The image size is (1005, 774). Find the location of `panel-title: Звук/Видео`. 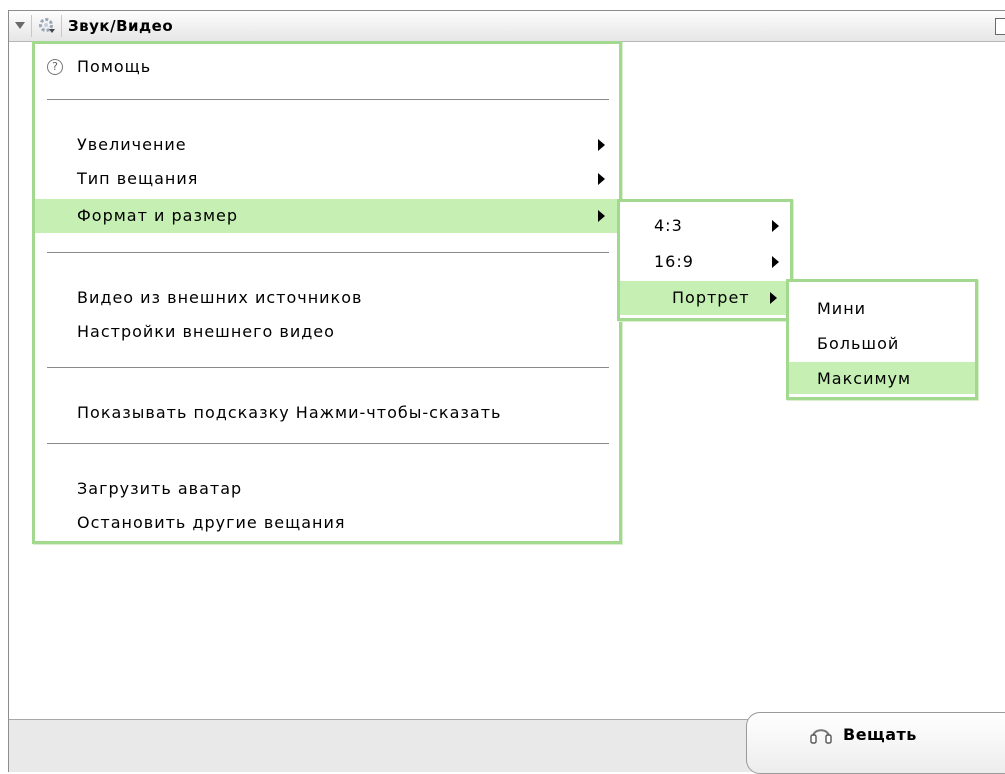

panel-title: Звук/Видео is located at coordinates (121, 26).